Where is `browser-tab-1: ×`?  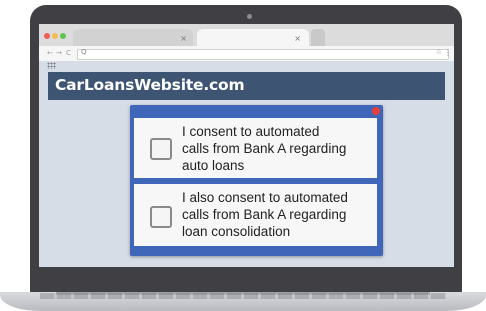 browser-tab-1: × is located at coordinates (133, 37).